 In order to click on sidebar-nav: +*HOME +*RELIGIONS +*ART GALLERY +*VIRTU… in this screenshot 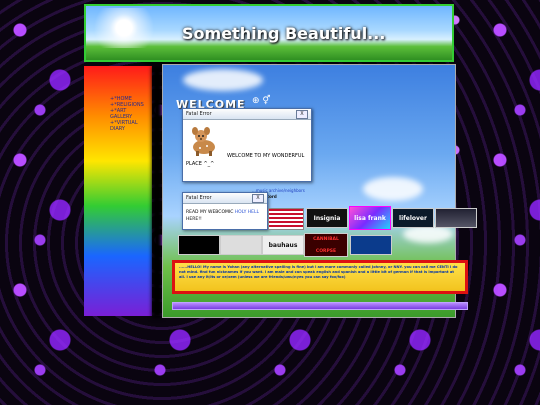, I will do `click(140, 114)`.